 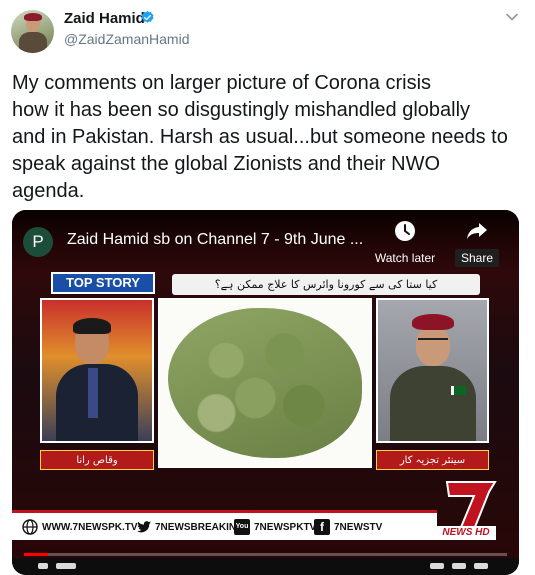 I want to click on progress-bar, so click(x=265, y=554).